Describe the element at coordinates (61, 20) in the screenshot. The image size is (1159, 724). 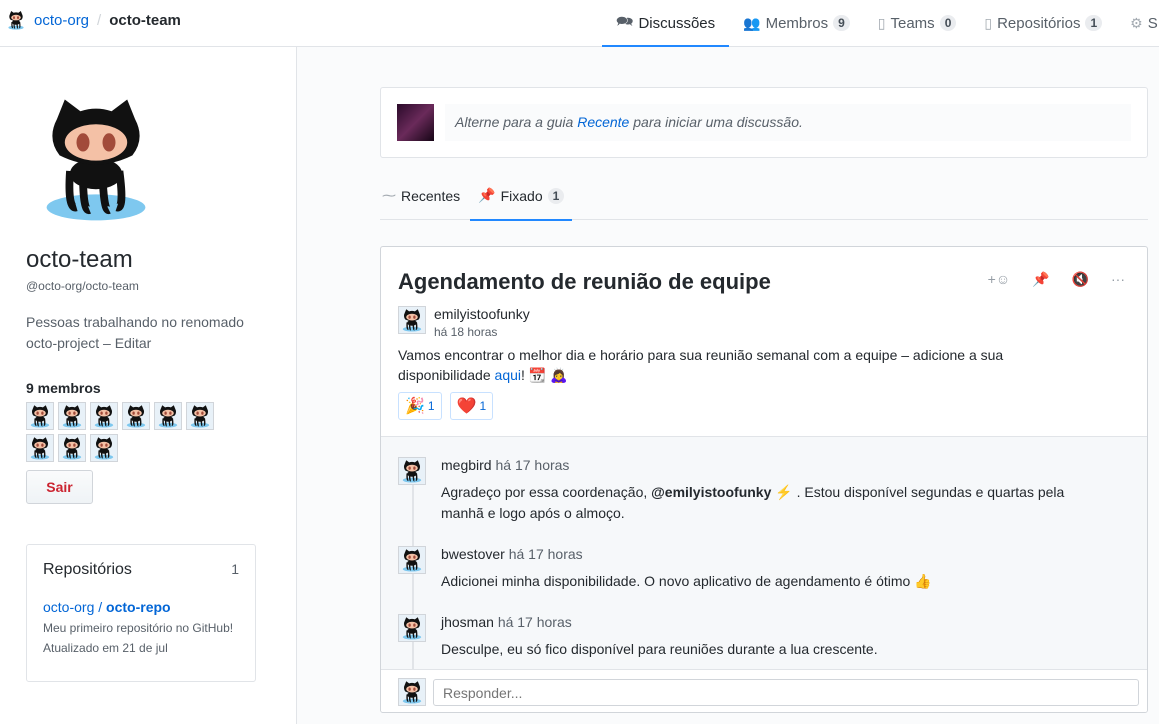
I see `org-link: octo-org` at that location.